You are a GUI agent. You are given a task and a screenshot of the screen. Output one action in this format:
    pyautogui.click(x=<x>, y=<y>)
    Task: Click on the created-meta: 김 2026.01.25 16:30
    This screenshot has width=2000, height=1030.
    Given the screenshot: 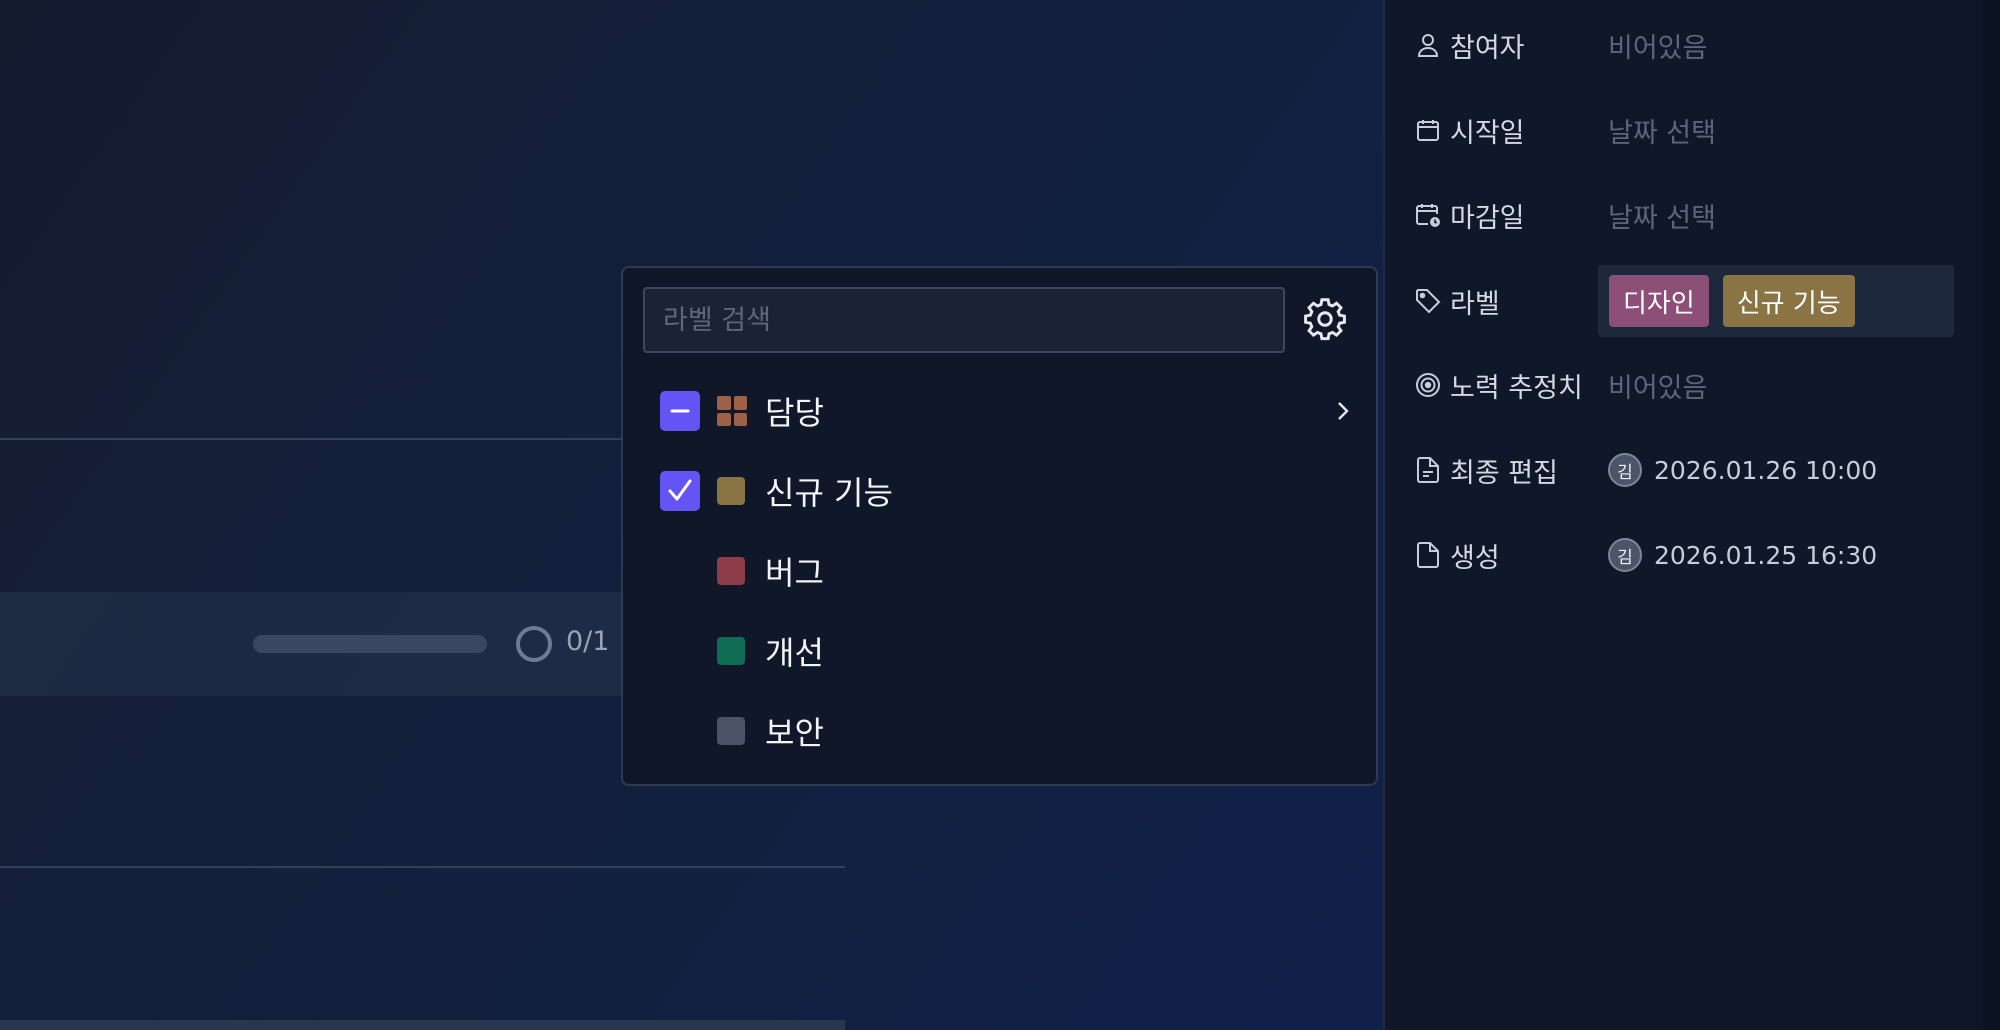 What is the action you would take?
    pyautogui.click(x=1742, y=555)
    